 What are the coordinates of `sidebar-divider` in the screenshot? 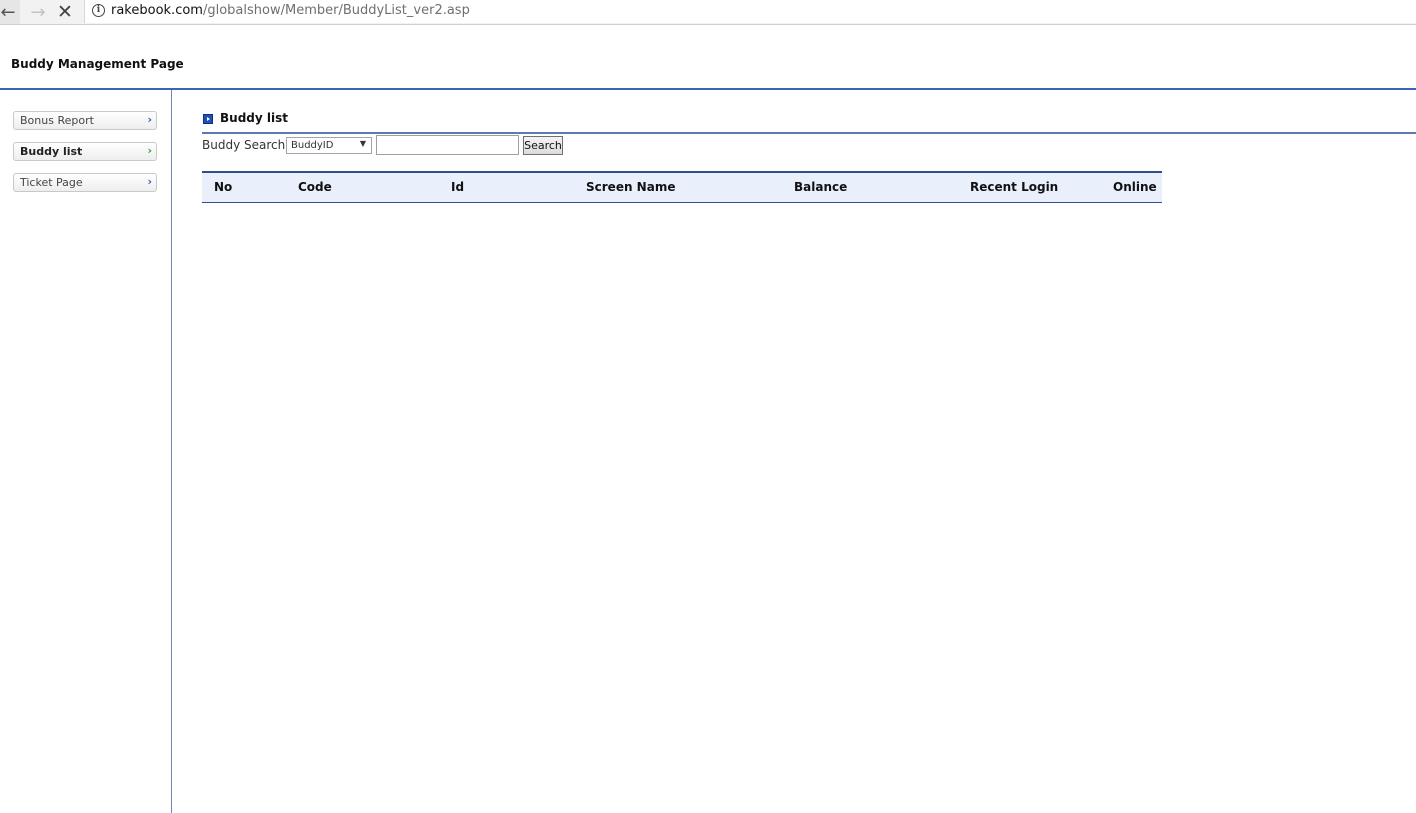 It's located at (171, 451).